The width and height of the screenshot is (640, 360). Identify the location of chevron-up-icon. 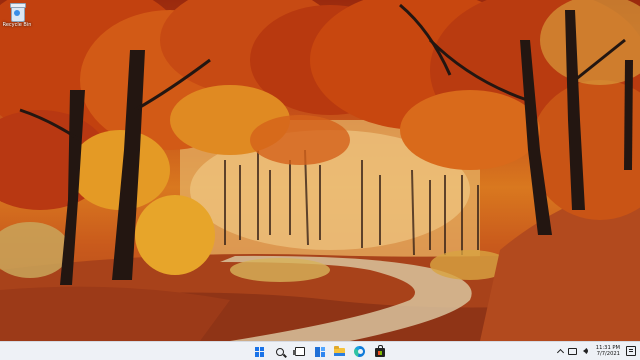
(561, 352).